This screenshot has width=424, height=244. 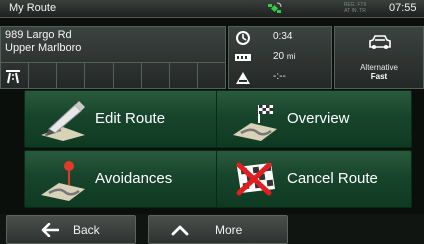 I want to click on route-segment-row, so click(x=113, y=75).